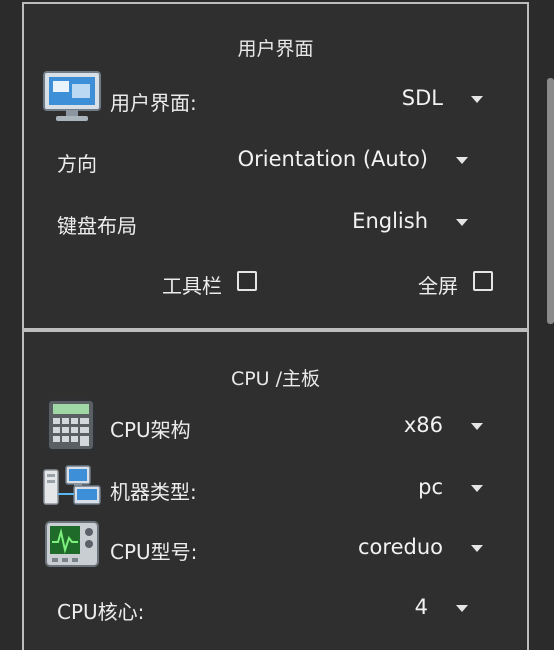 Image resolution: width=554 pixels, height=650 pixels. I want to click on machine-type-select-value: pc, so click(430, 487).